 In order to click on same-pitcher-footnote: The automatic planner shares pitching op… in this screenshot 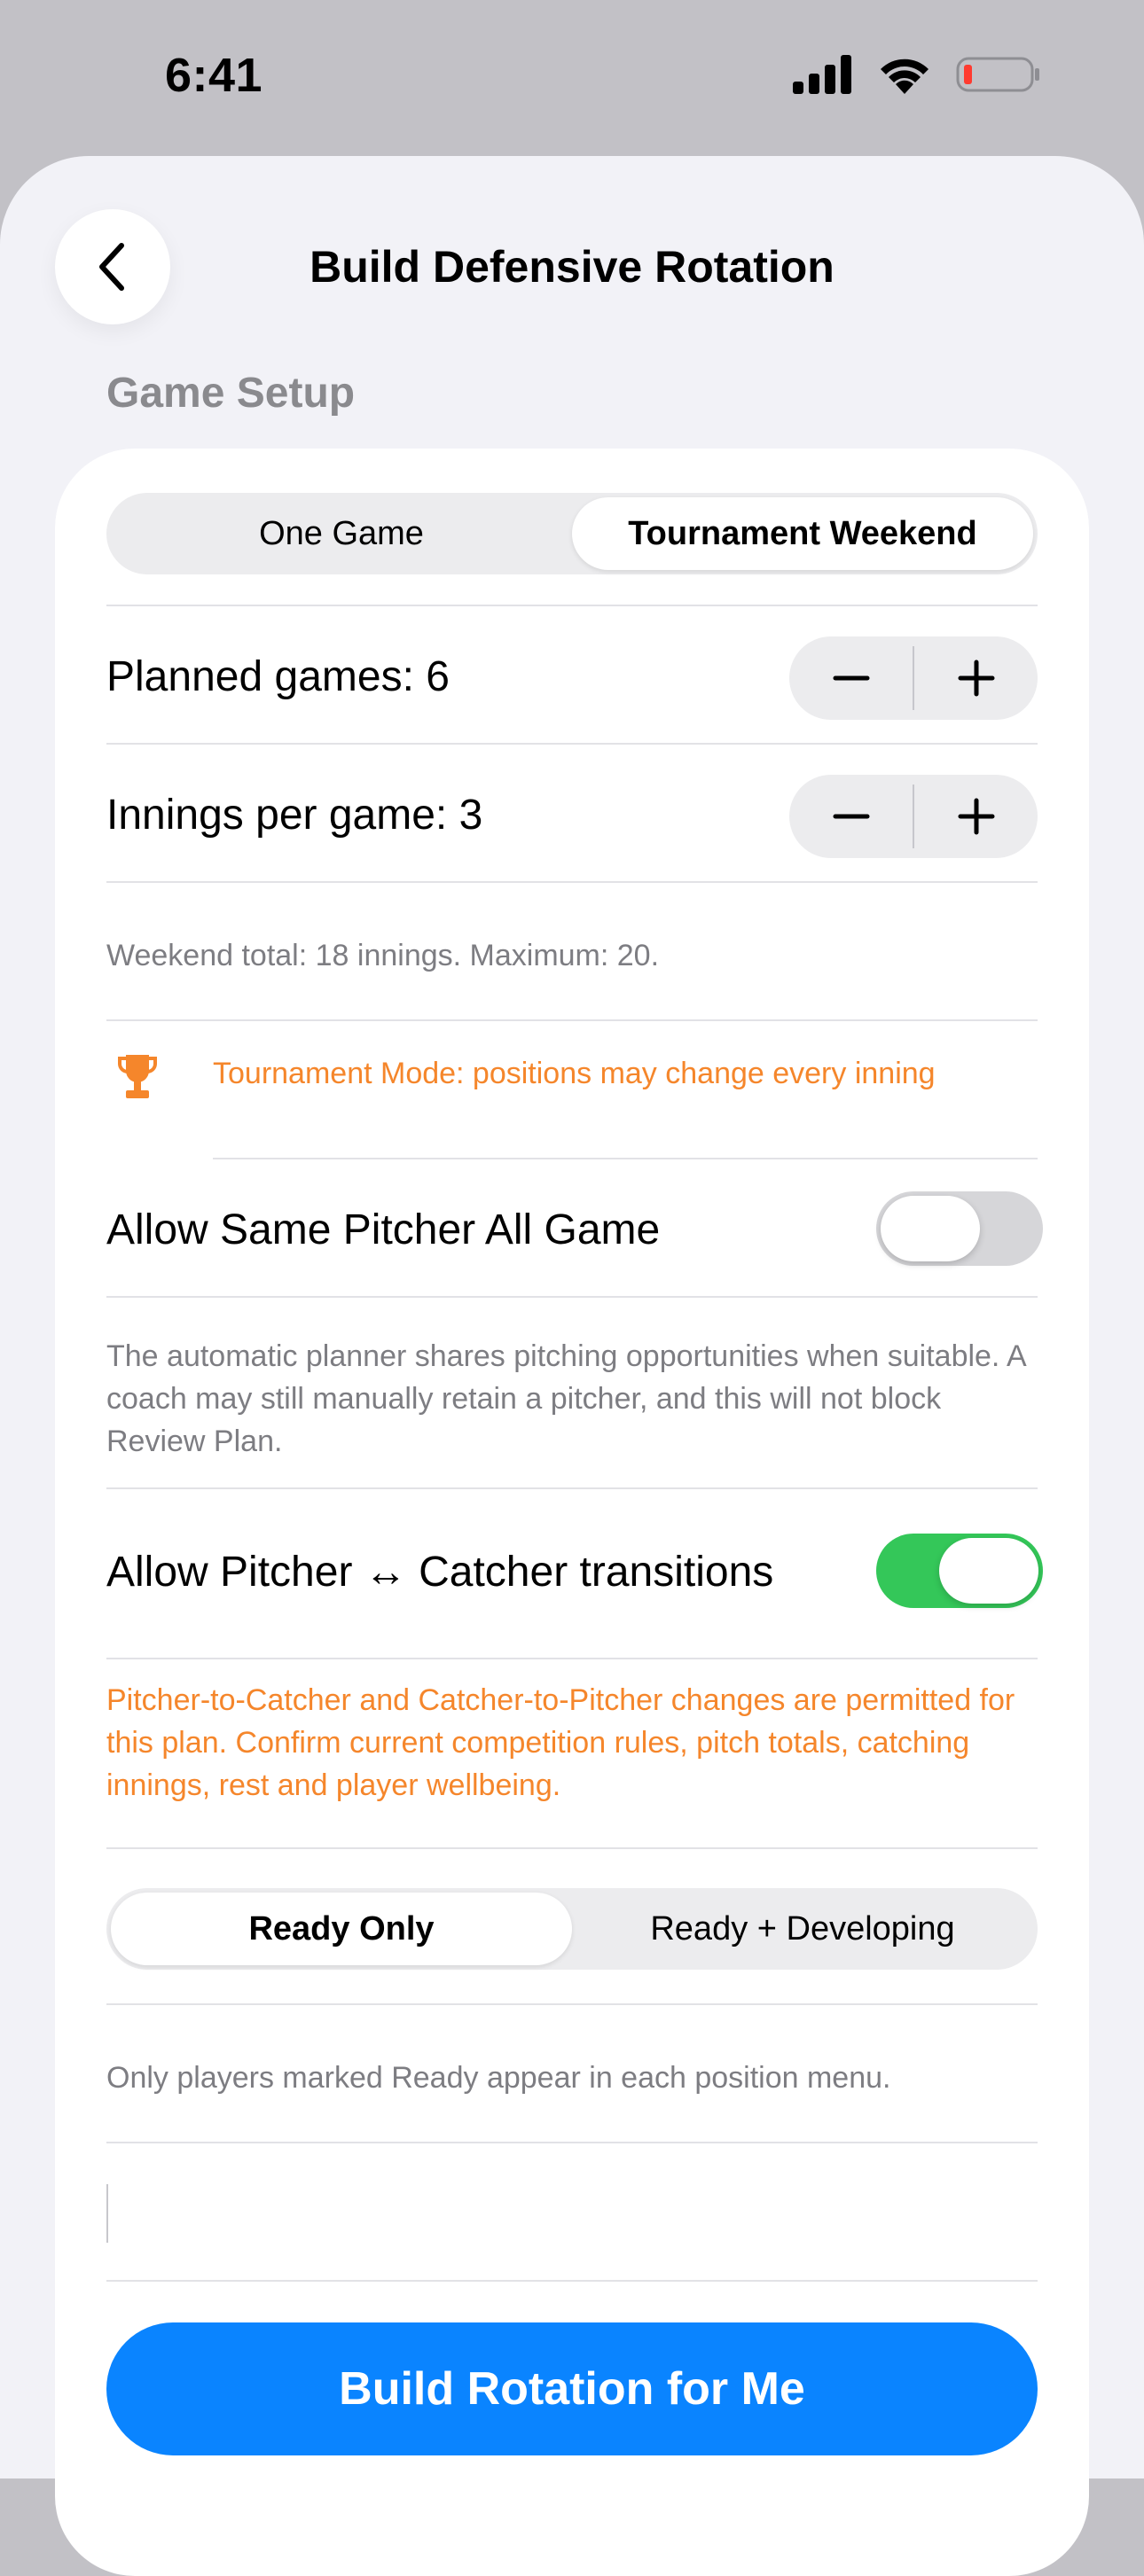, I will do `click(566, 1398)`.